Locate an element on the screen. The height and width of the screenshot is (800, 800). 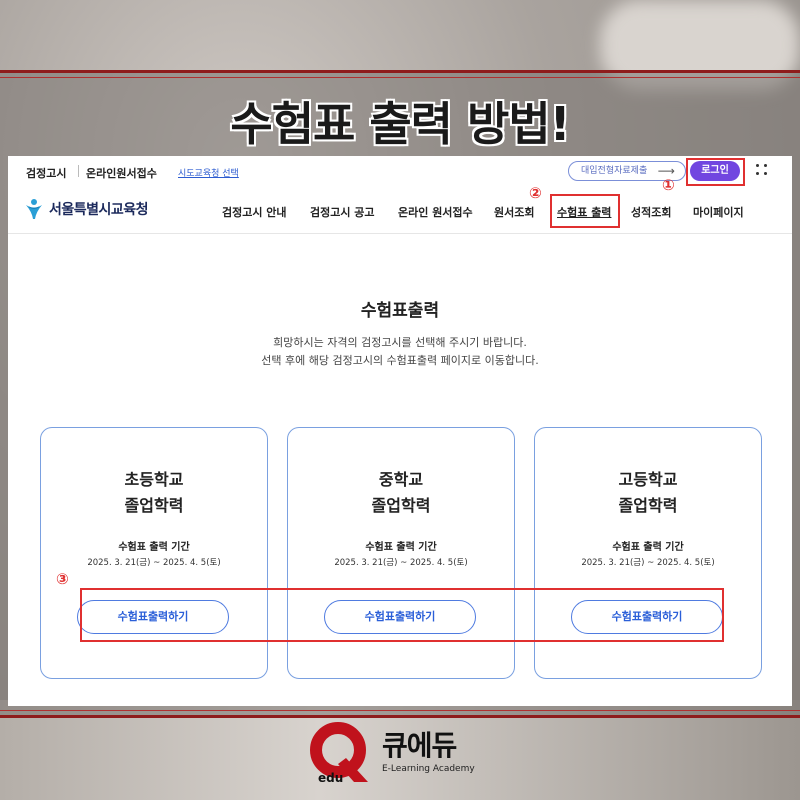
brand-logo: edu 큐에듀 E-Learning Academy is located at coordinates (406, 755).